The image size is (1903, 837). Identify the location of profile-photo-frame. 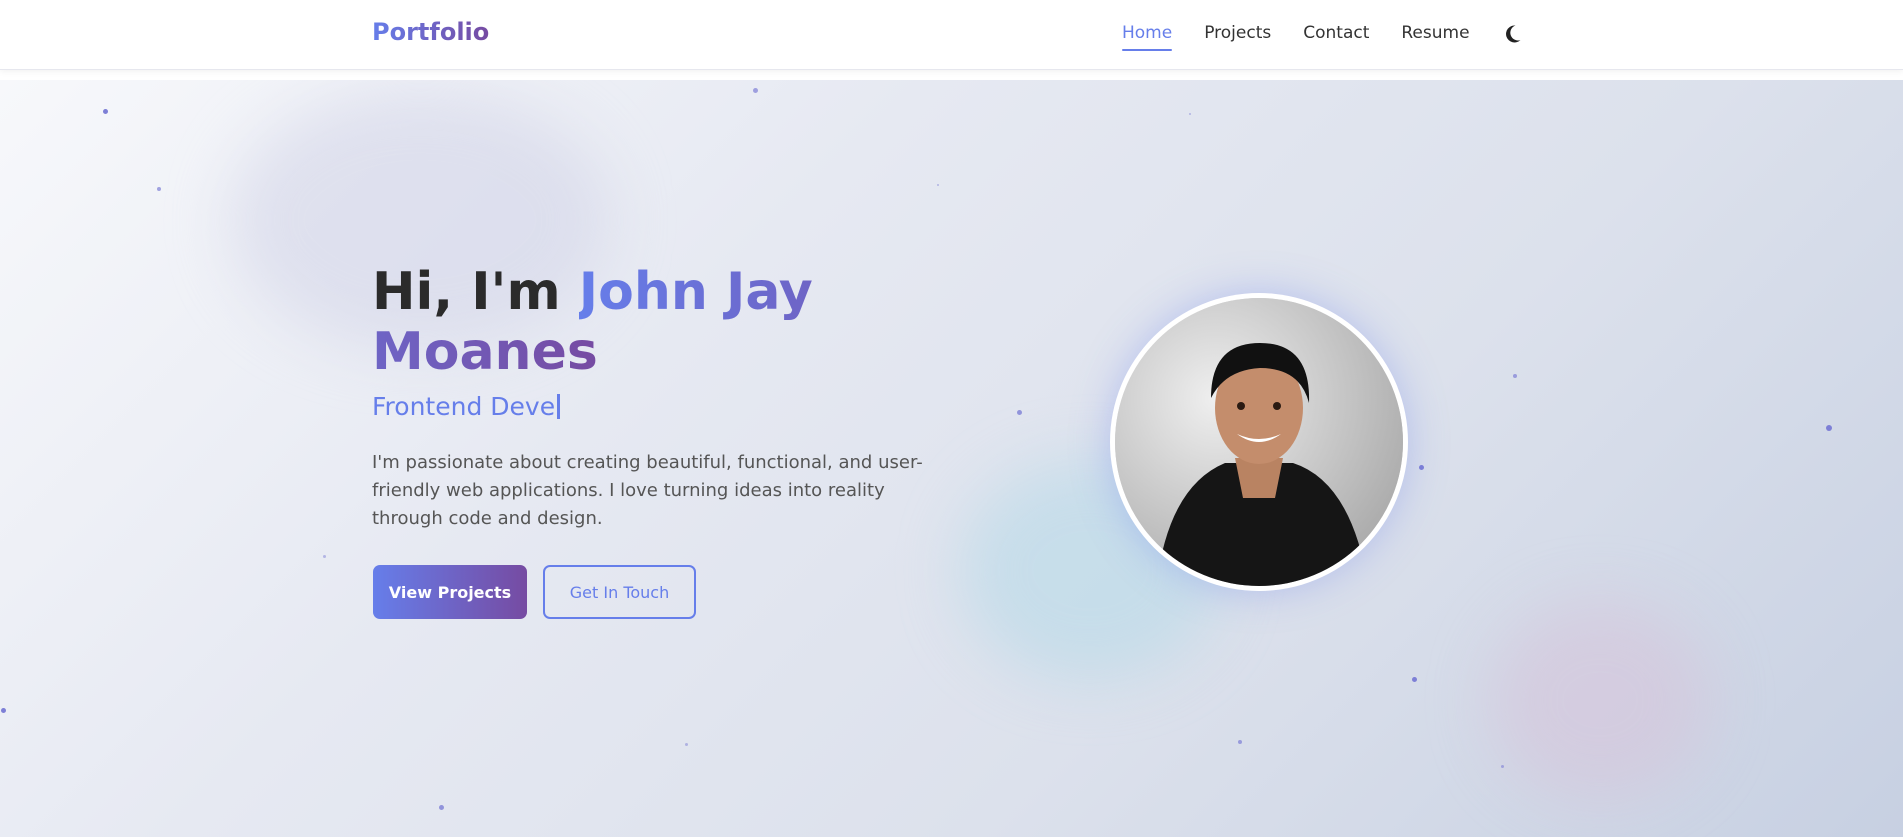
(1259, 442).